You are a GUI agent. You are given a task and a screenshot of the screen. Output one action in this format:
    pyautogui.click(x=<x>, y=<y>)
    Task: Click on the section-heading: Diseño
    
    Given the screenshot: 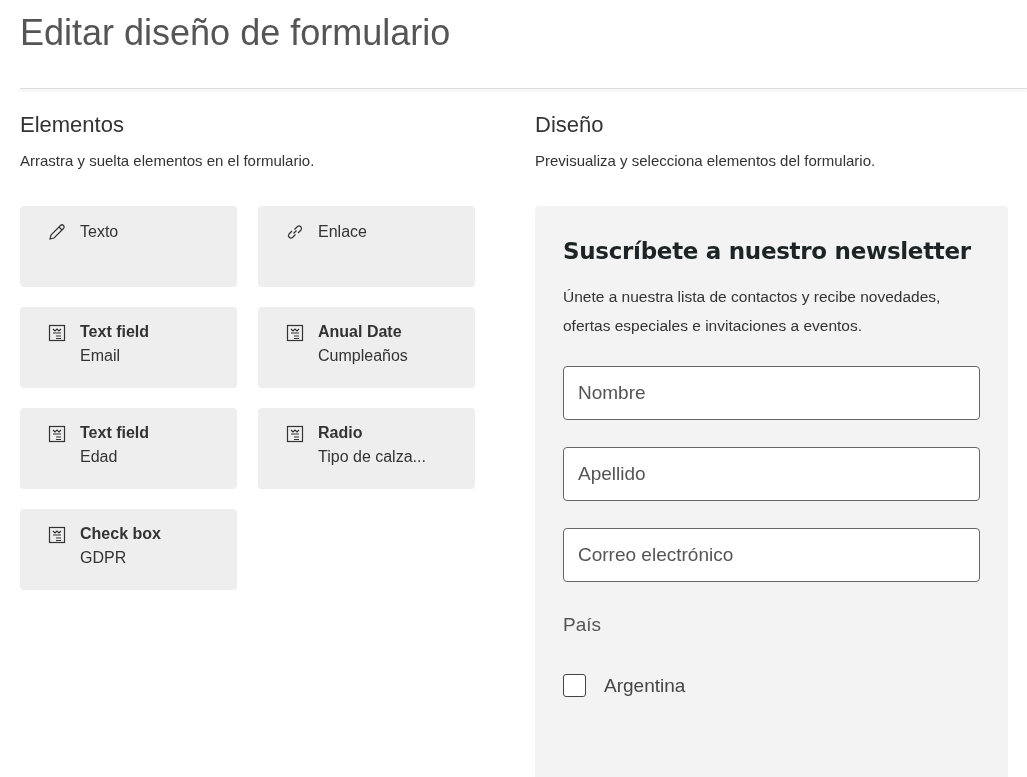 What is the action you would take?
    pyautogui.click(x=570, y=125)
    